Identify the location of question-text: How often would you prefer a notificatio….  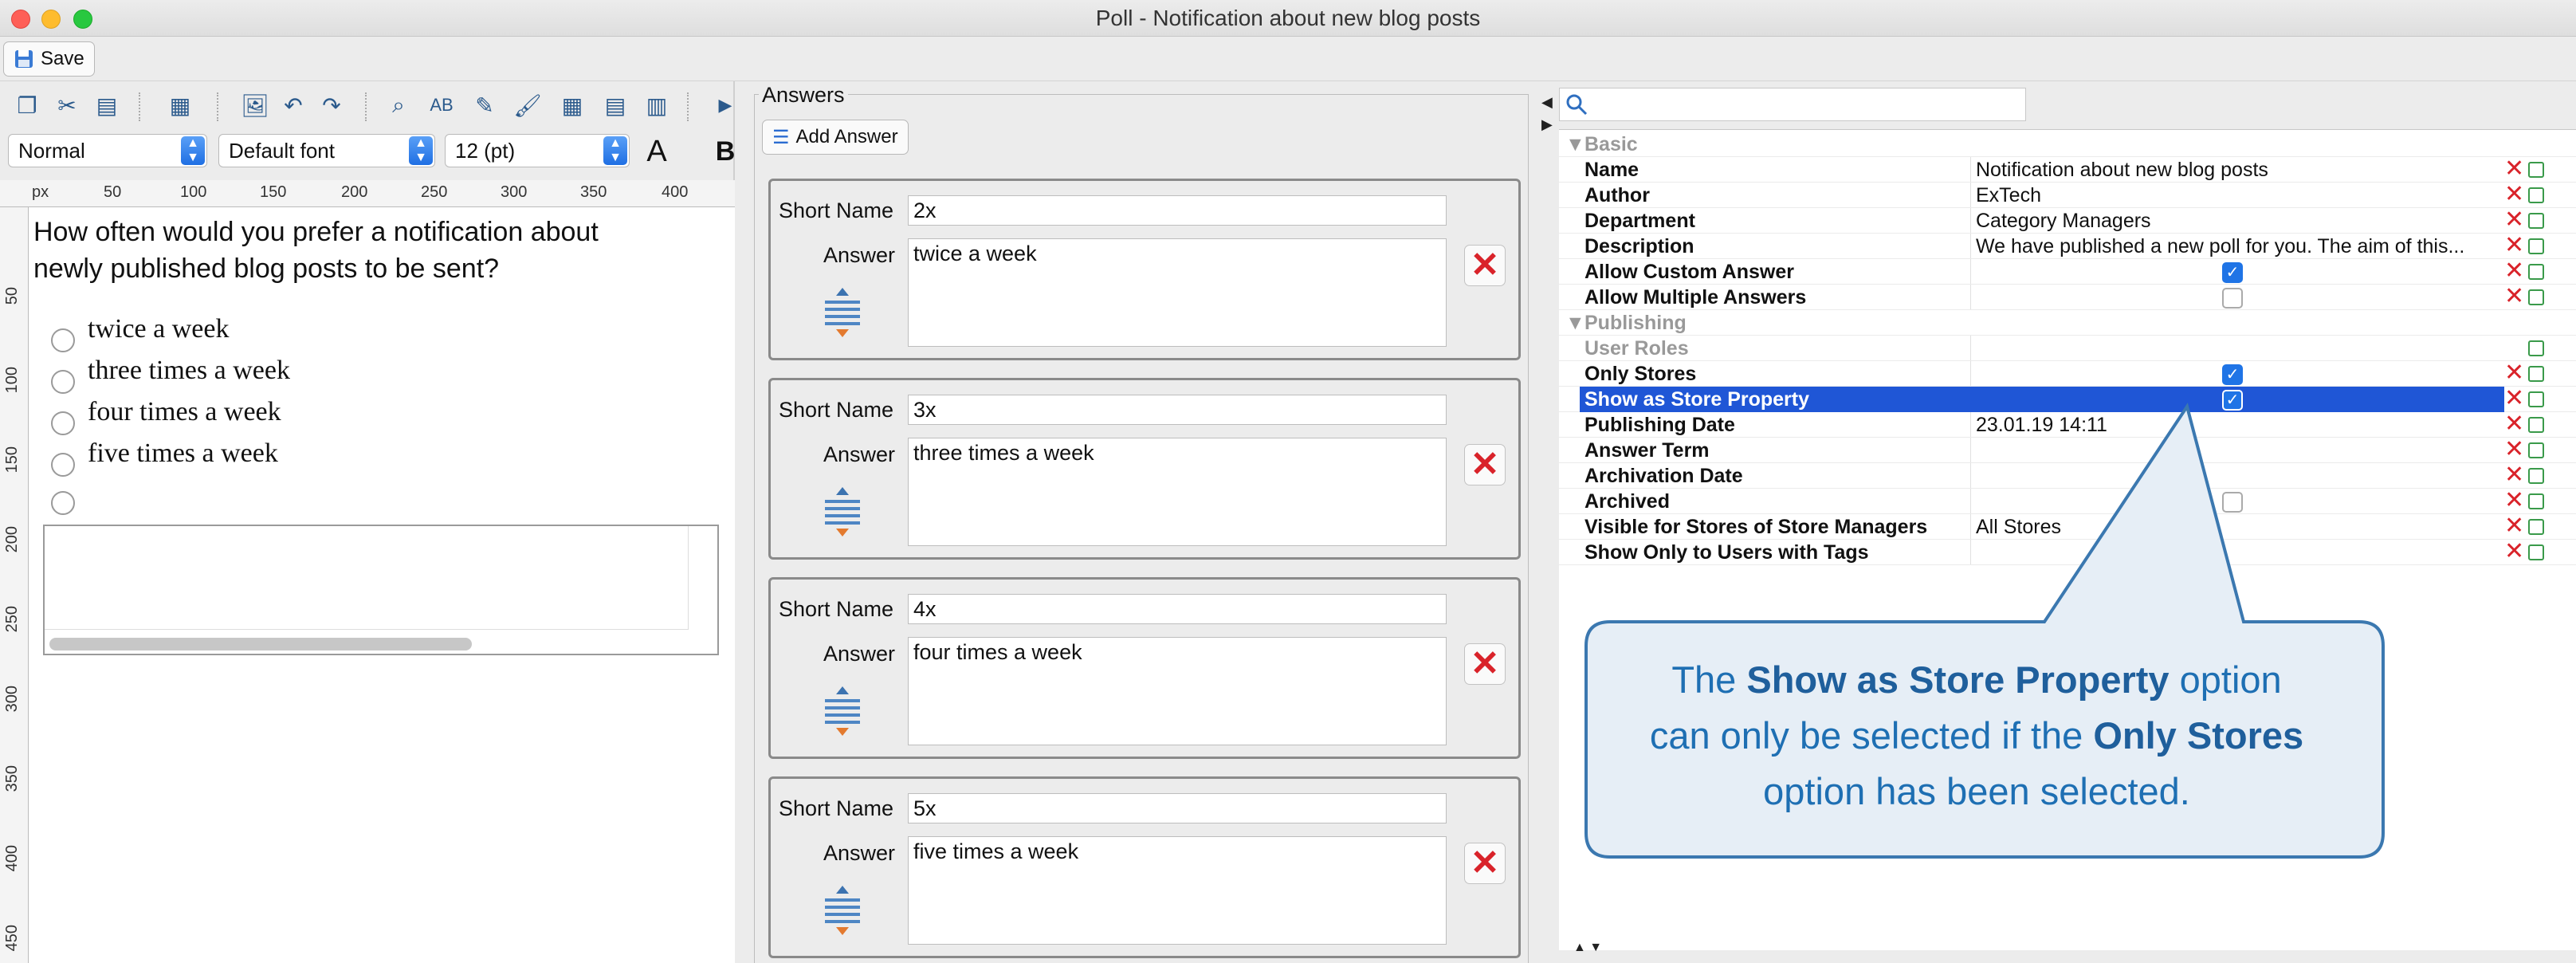
(316, 250).